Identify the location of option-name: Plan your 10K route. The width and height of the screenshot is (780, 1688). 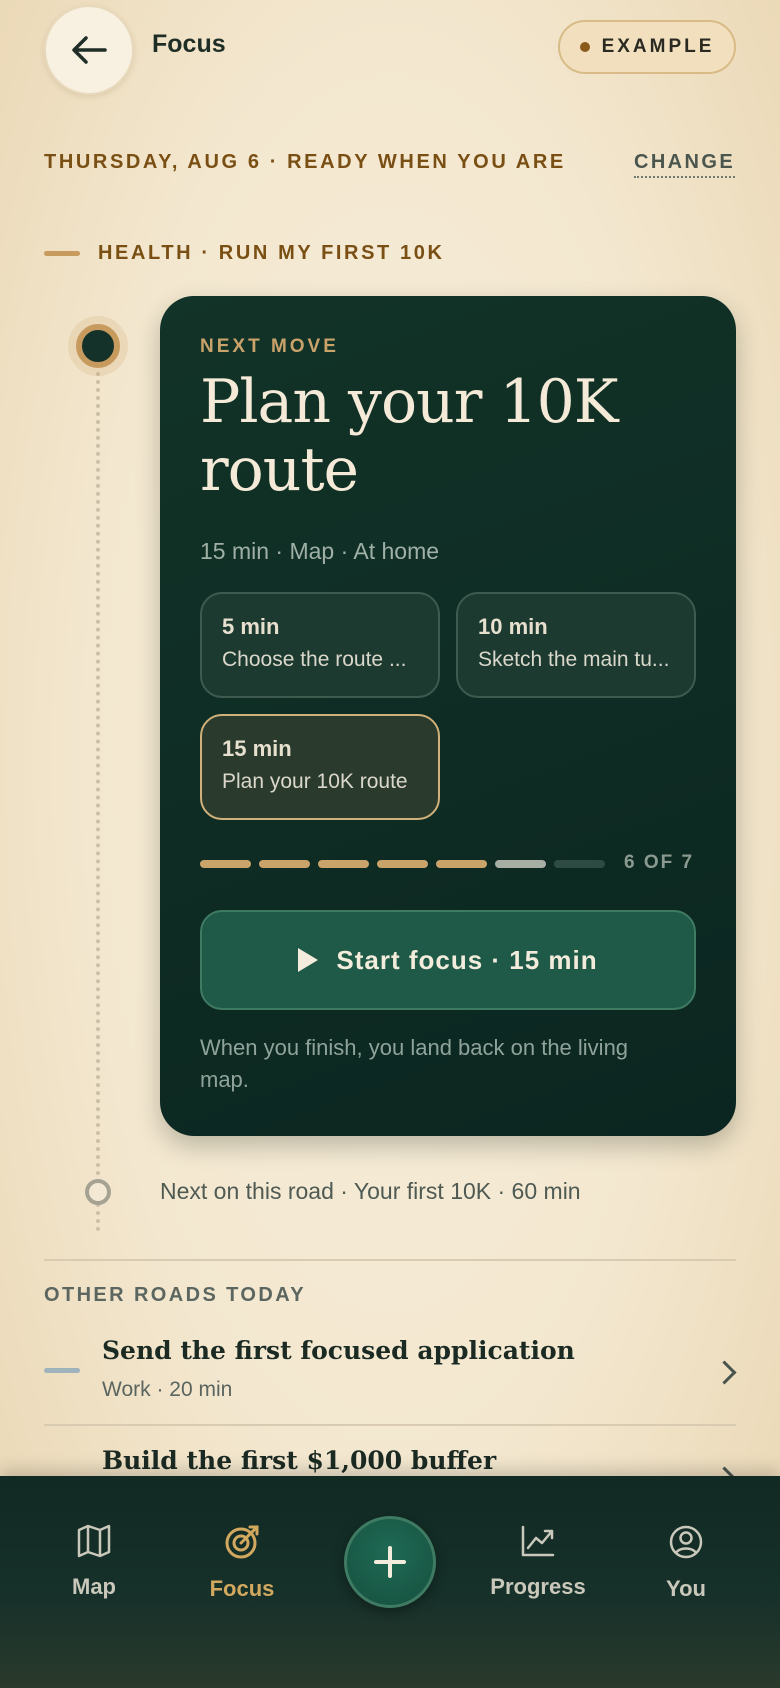
(315, 781).